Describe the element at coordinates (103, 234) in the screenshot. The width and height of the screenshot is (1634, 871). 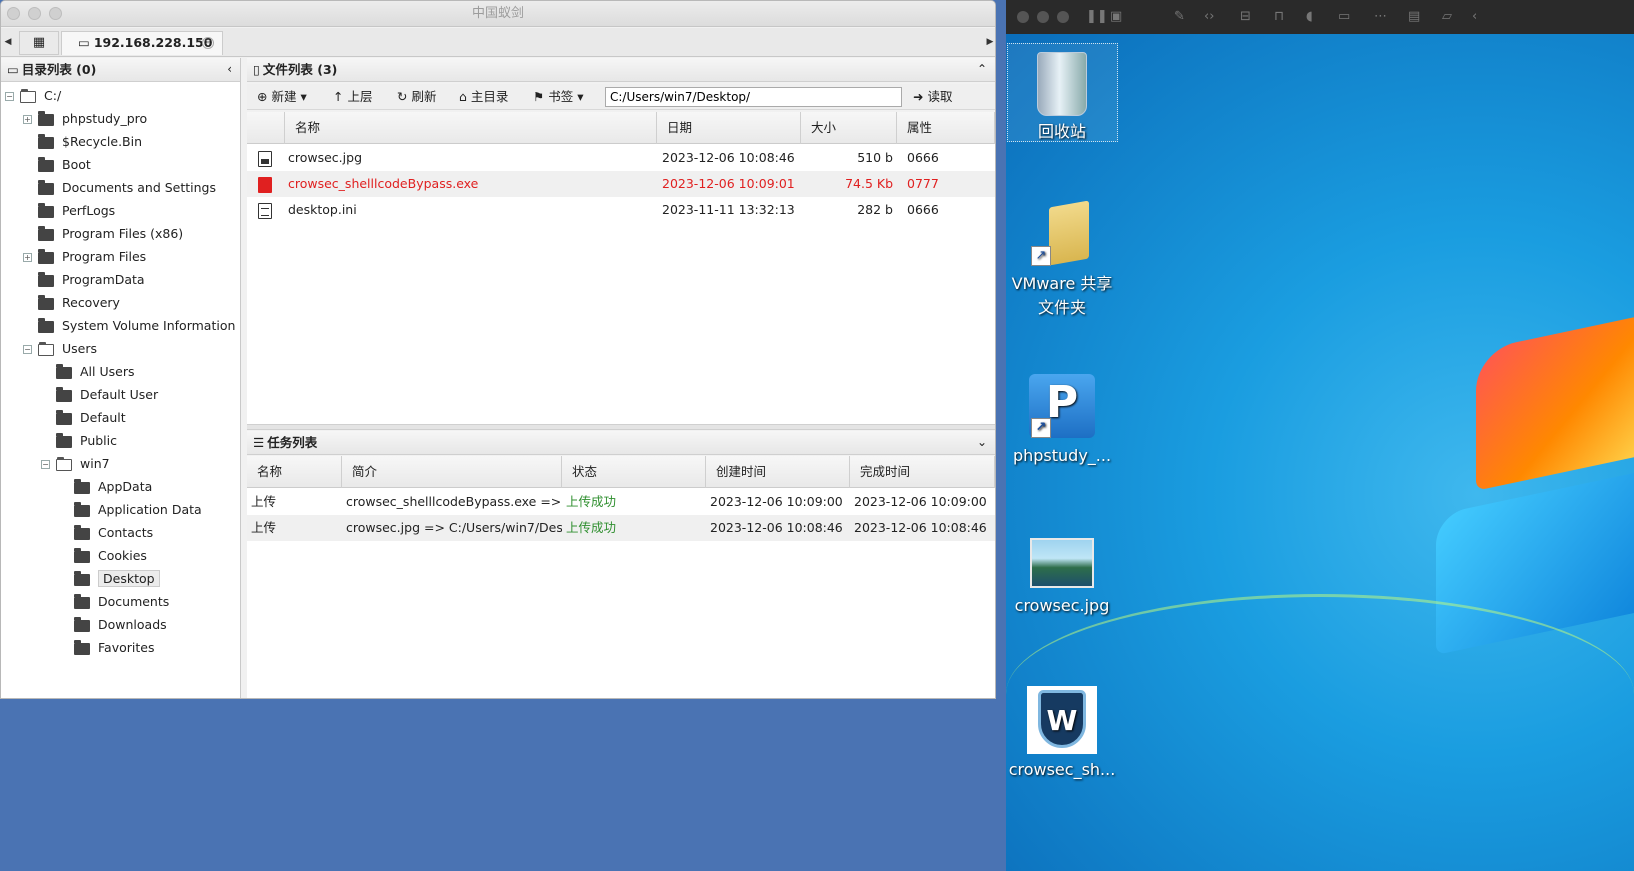
I see `tree-item: Program Files (x86)` at that location.